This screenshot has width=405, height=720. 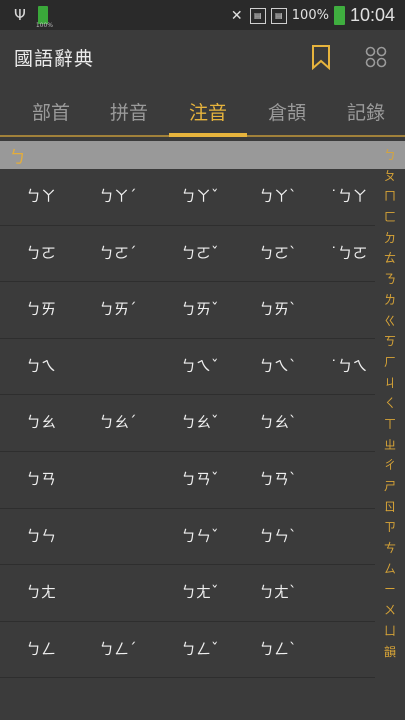 What do you see at coordinates (118, 308) in the screenshot?
I see `syllable-item: ㄅㄞˊ` at bounding box center [118, 308].